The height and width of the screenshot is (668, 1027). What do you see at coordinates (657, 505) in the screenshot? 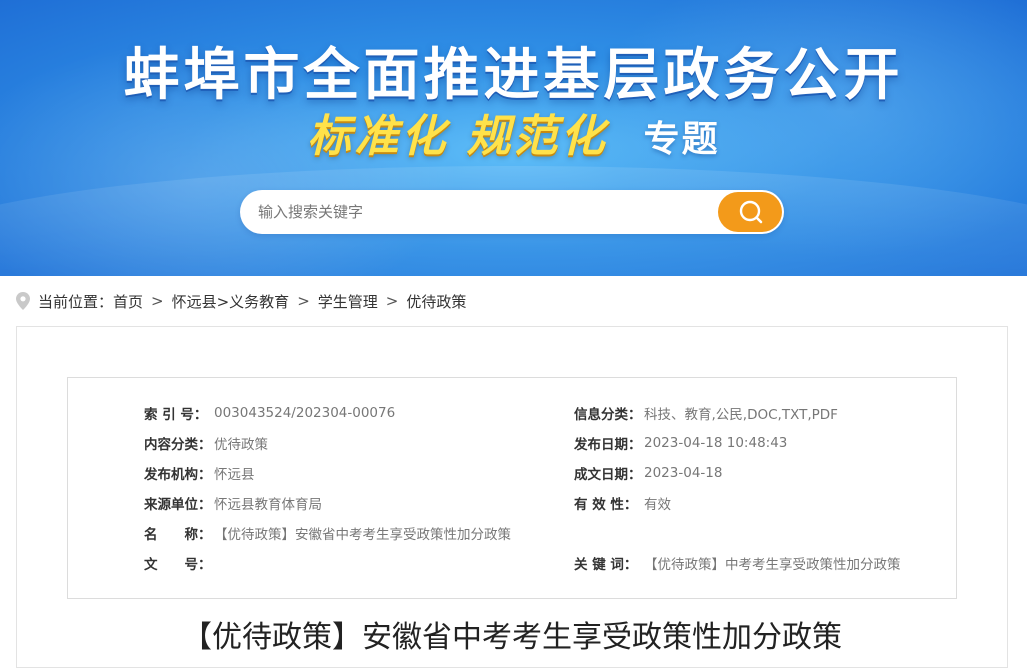
I see `meta-value: 有效` at bounding box center [657, 505].